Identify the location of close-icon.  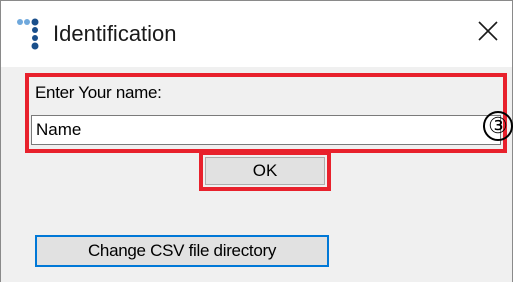
(488, 31).